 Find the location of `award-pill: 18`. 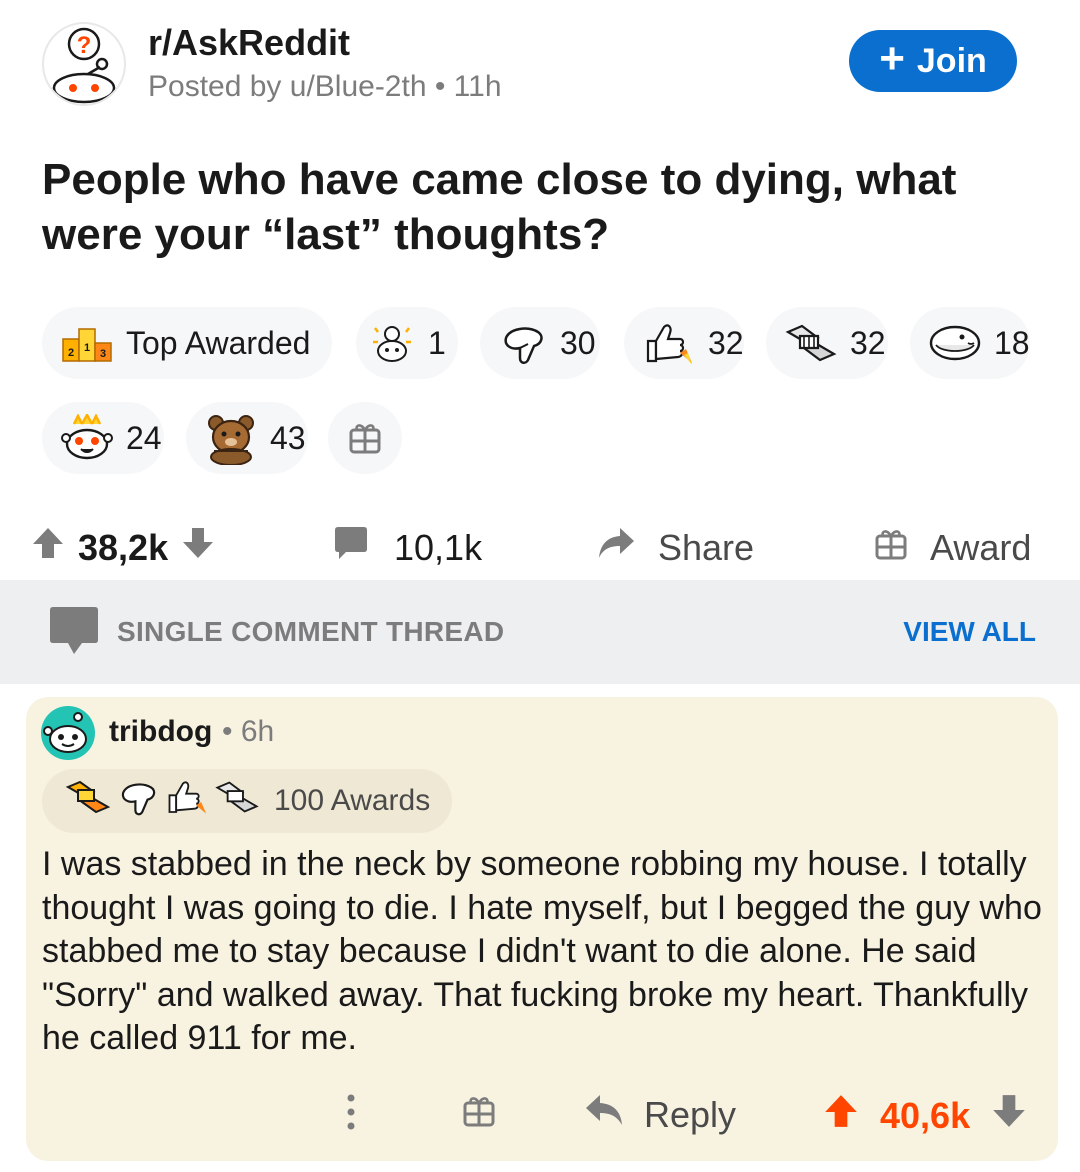

award-pill: 18 is located at coordinates (970, 343).